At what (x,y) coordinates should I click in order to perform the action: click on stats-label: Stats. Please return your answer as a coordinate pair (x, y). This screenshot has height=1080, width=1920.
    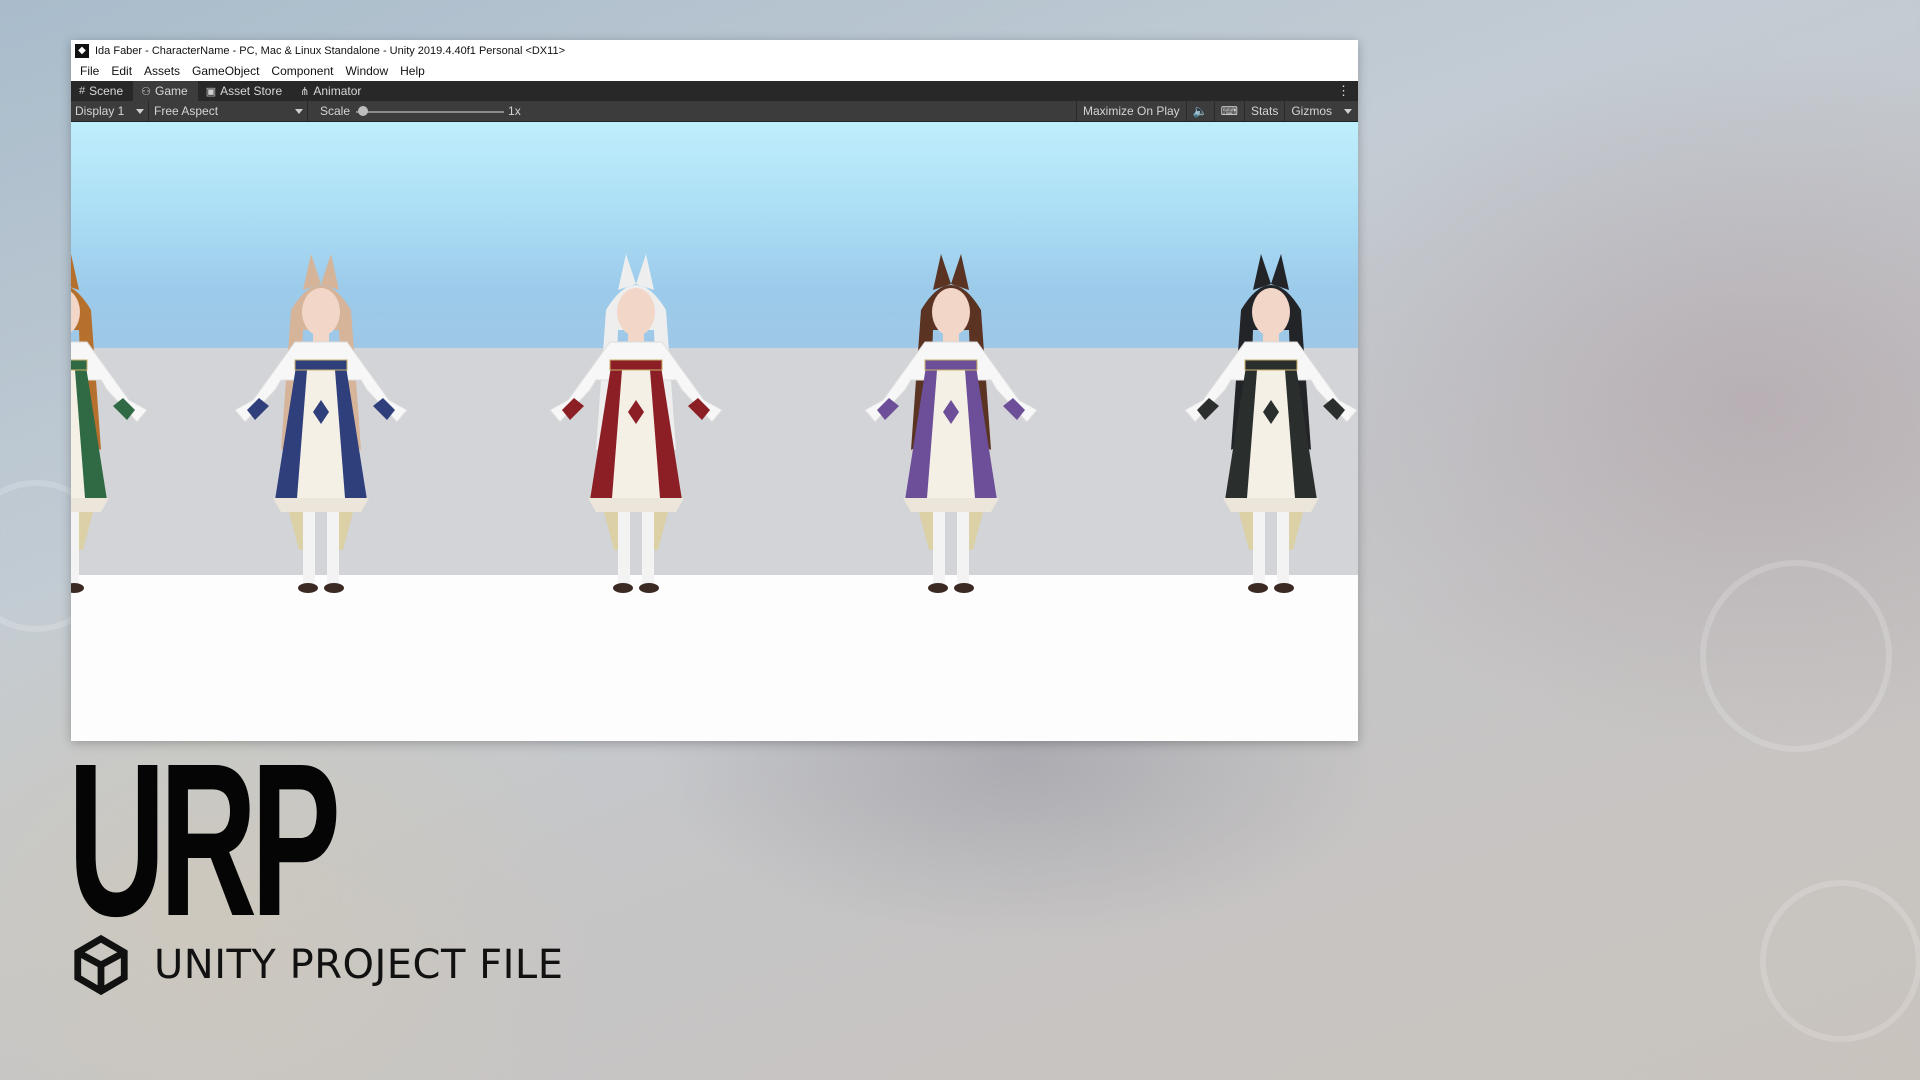
    Looking at the image, I should click on (1264, 111).